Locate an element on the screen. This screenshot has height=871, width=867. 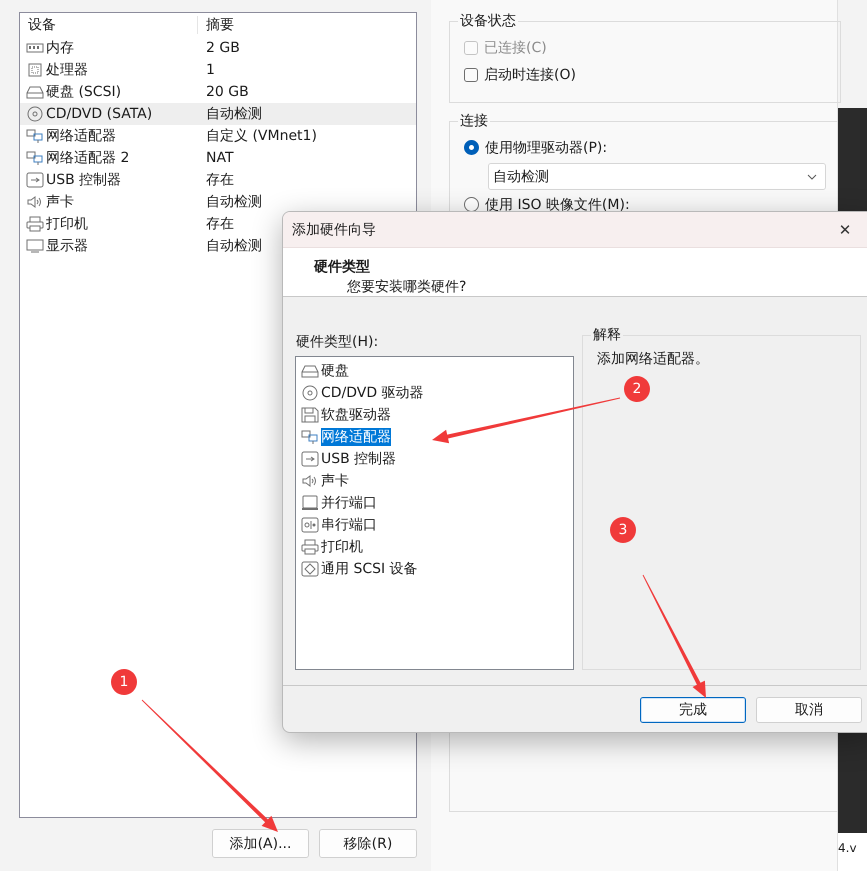
device-name: 声卡 is located at coordinates (60, 202).